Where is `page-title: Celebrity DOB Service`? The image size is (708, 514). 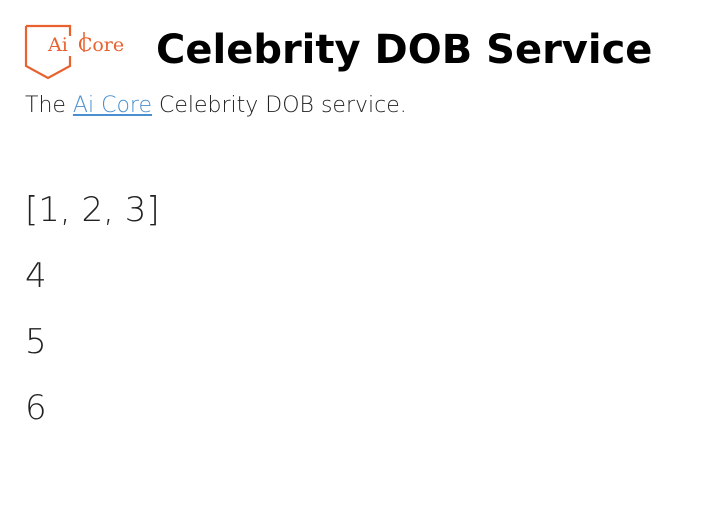 page-title: Celebrity DOB Service is located at coordinates (404, 50).